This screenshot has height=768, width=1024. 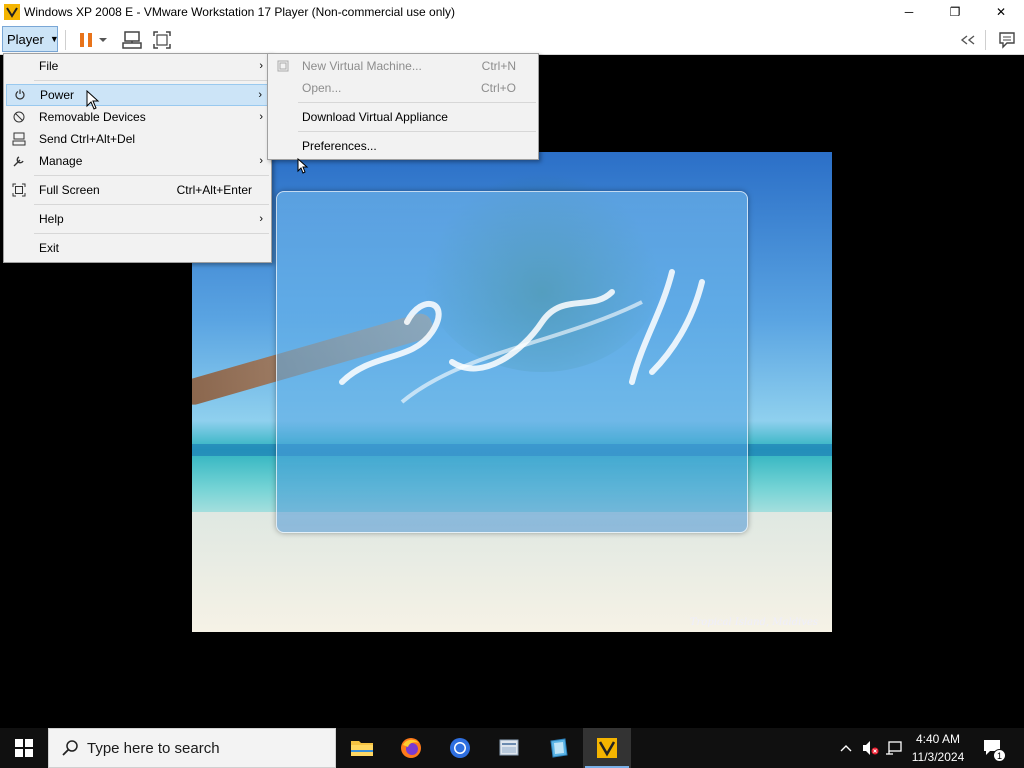 I want to click on guest-cursor-icon, so click(x=303, y=166).